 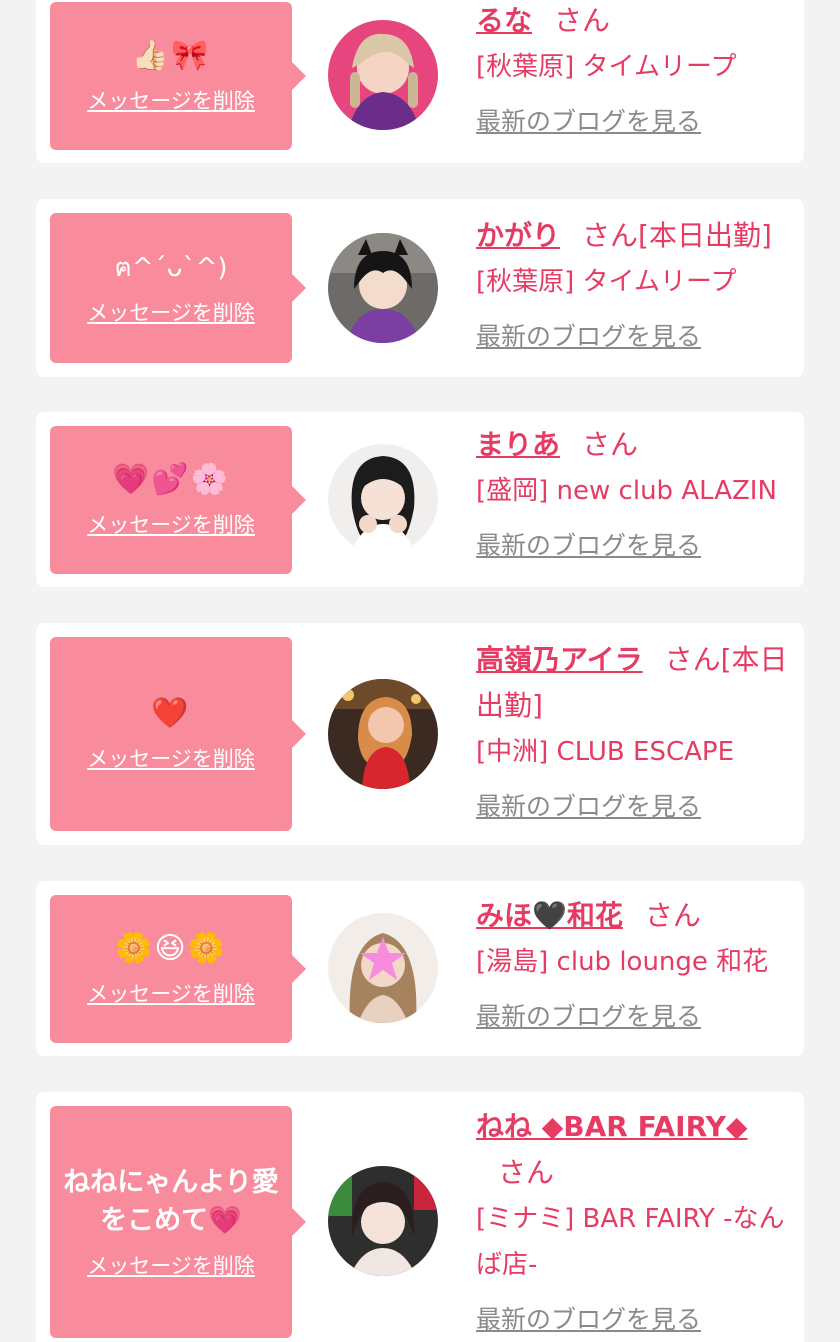 What do you see at coordinates (178, 76) in the screenshot?
I see `message-bubble: 👍🏻🎀 メッセージを削除` at bounding box center [178, 76].